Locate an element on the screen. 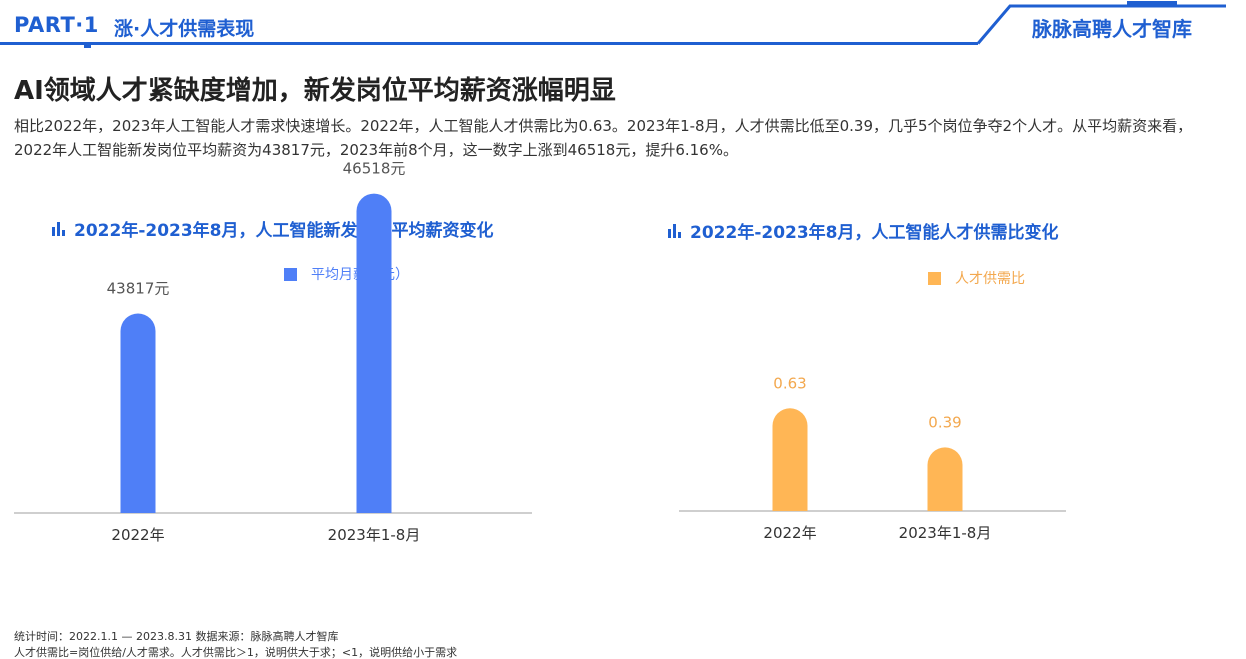 Image resolution: width=1246 pixels, height=659 pixels. category-label-2: 2023年1-8月 is located at coordinates (945, 533).